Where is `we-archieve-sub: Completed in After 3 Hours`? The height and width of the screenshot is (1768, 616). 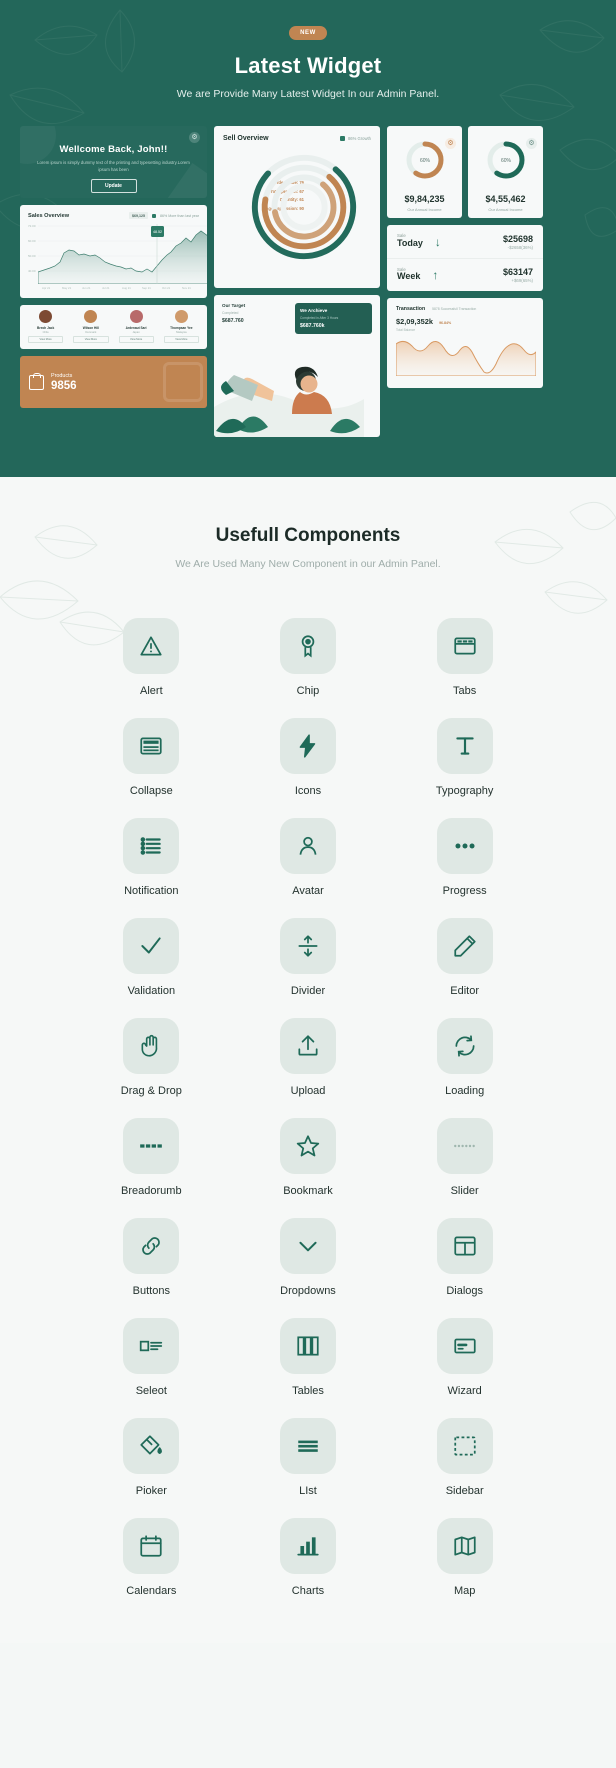 we-archieve-sub: Completed in After 3 Hours is located at coordinates (319, 318).